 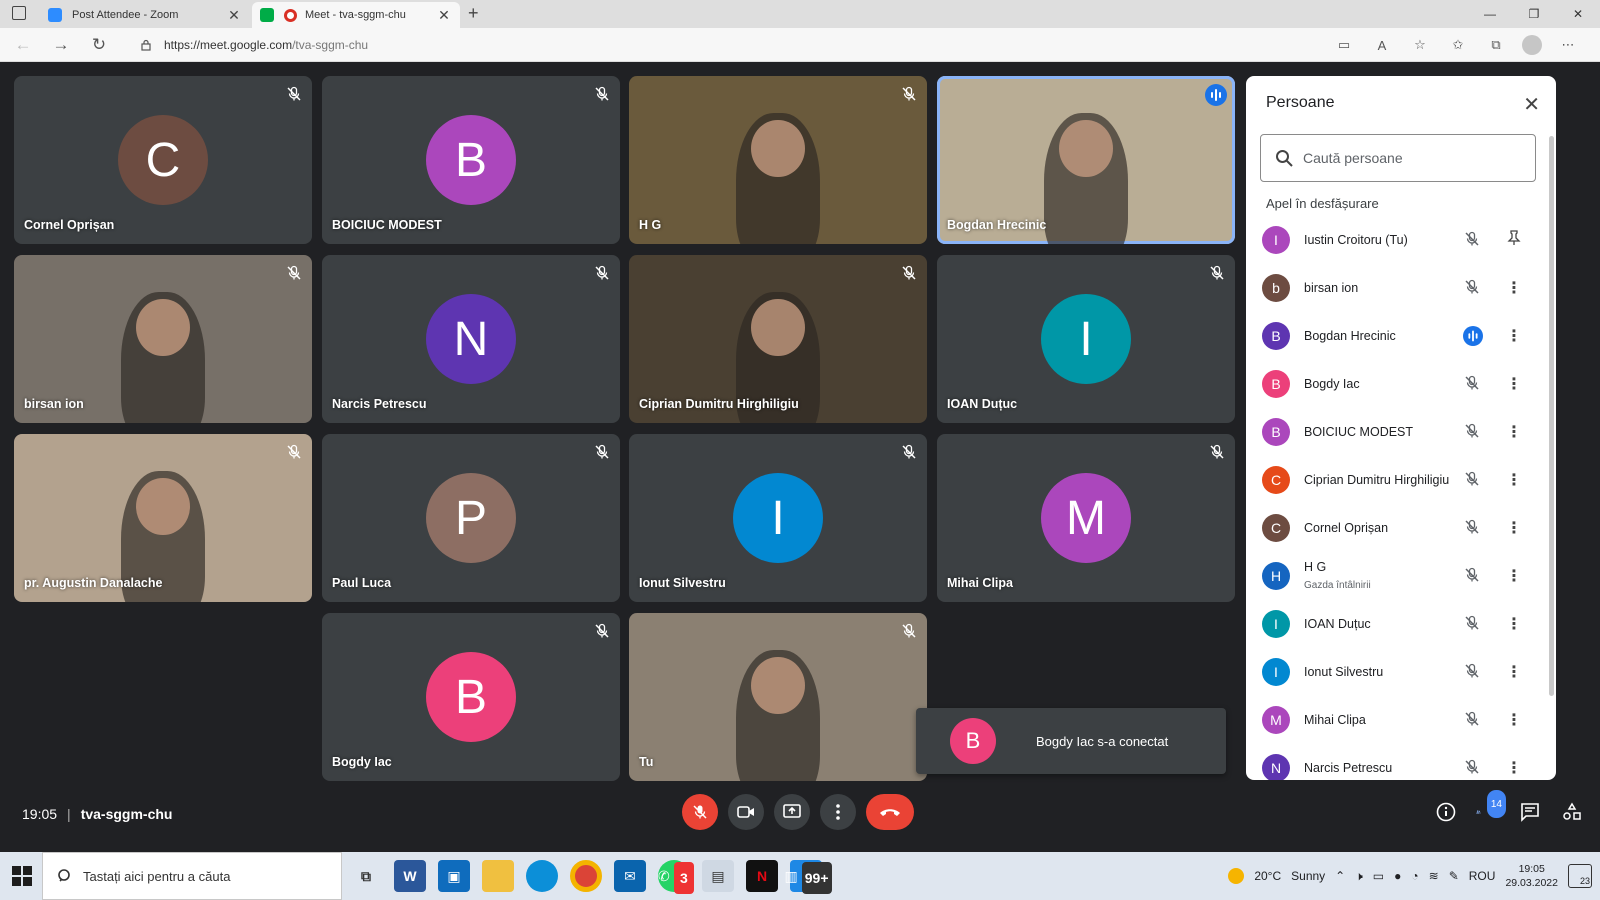 What do you see at coordinates (1568, 45) in the screenshot?
I see `settings-more-icon: ⋯` at bounding box center [1568, 45].